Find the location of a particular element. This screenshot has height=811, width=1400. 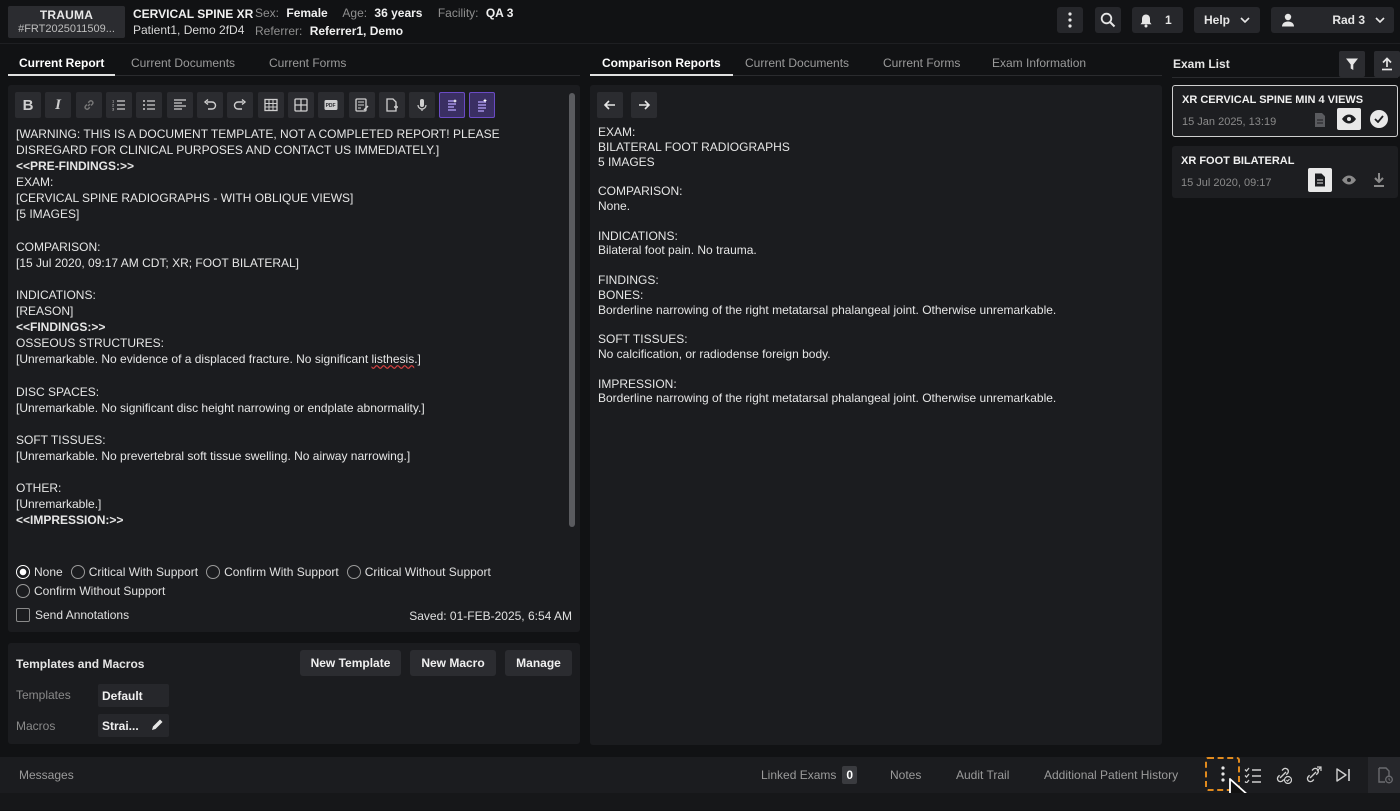

tab-current-forms: Current Forms is located at coordinates (307, 63).